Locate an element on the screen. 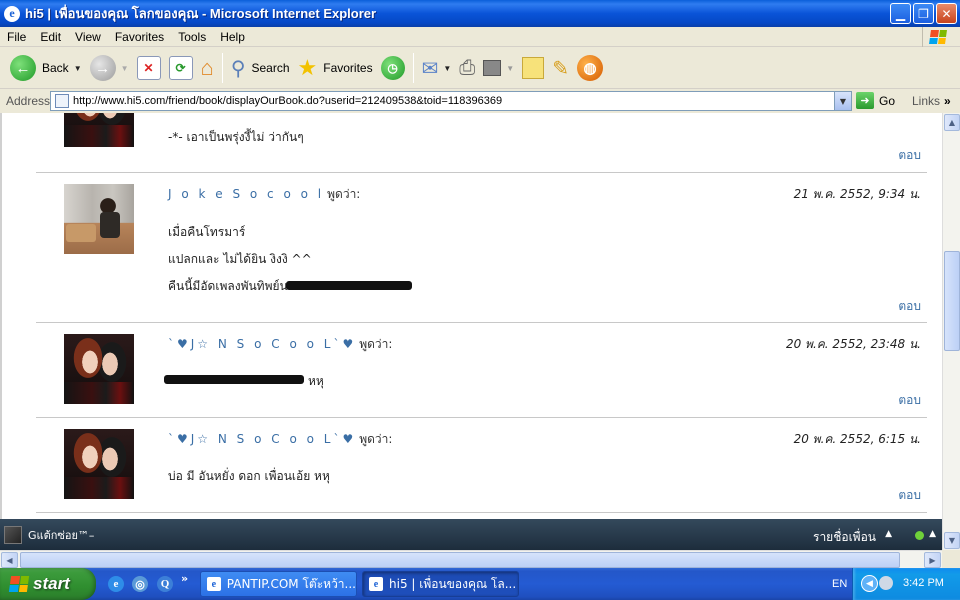  history-icon: ◷ is located at coordinates (392, 68).